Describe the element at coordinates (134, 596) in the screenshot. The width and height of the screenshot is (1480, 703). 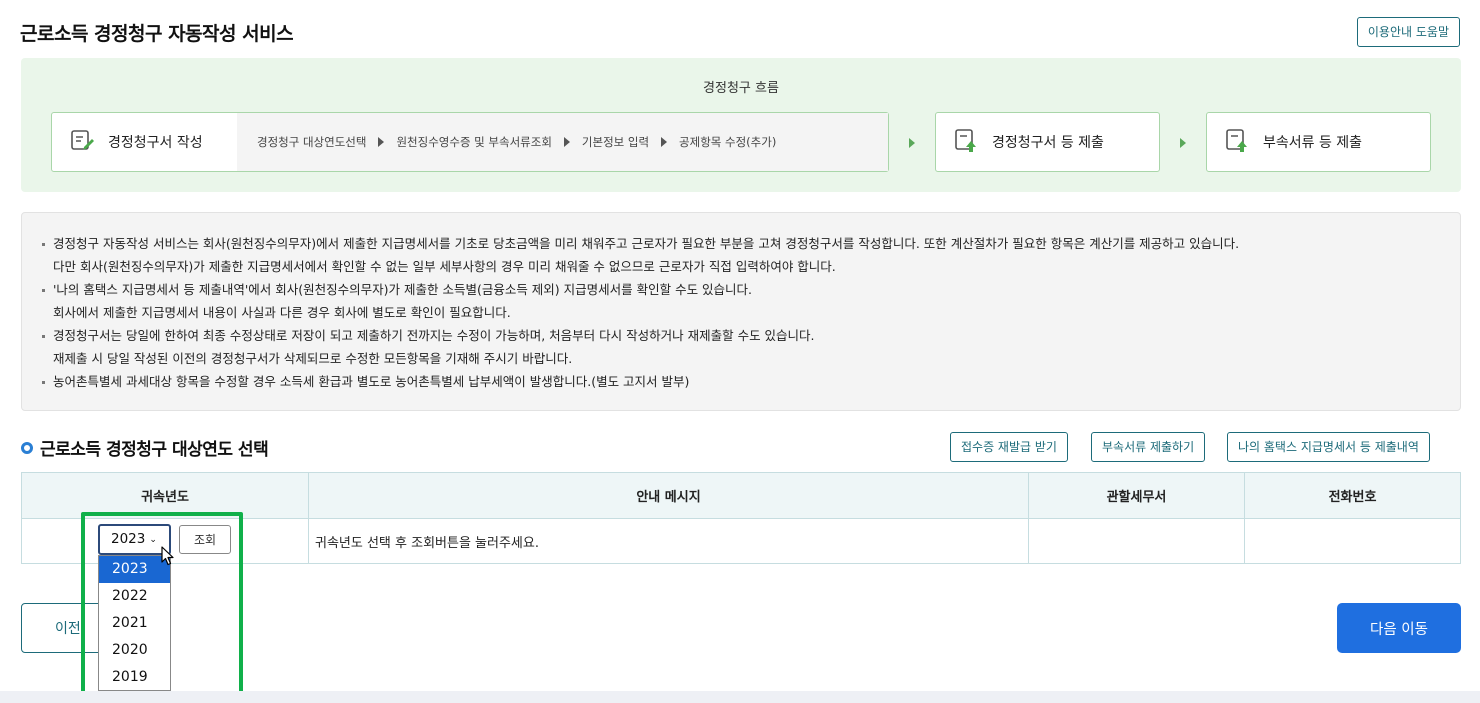
I see `year-option: 2022` at that location.